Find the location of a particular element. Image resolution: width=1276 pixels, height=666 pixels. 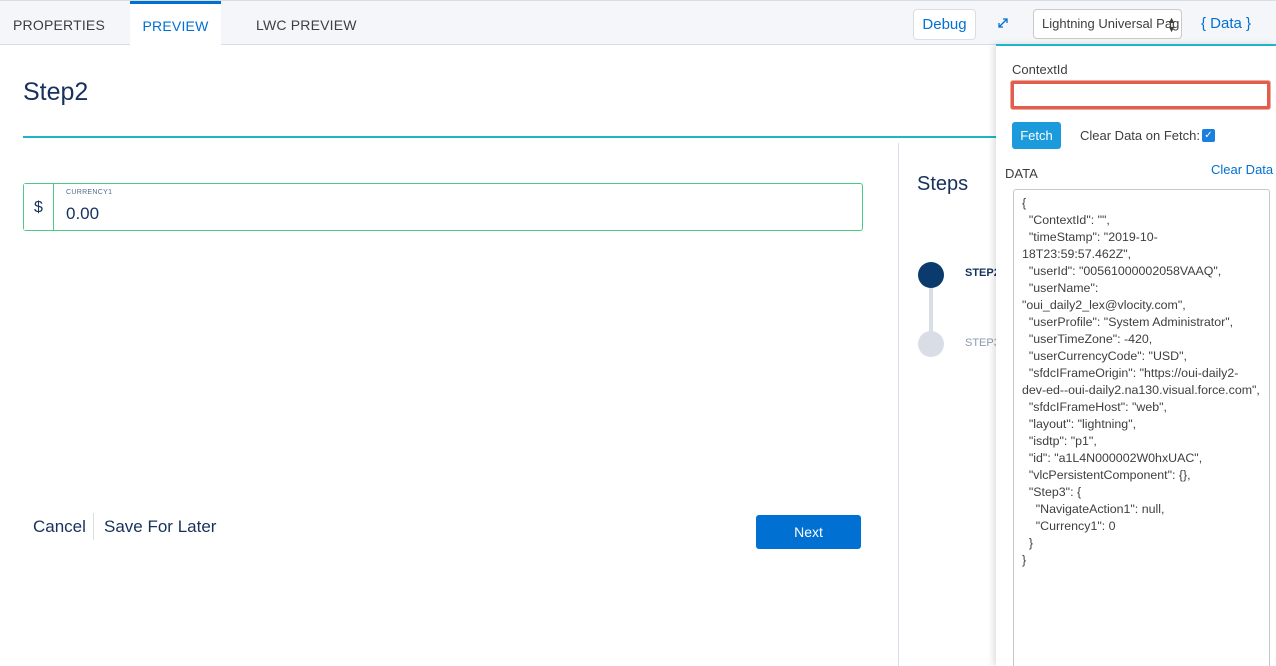

tab-preview: PREVIEW is located at coordinates (175, 23).